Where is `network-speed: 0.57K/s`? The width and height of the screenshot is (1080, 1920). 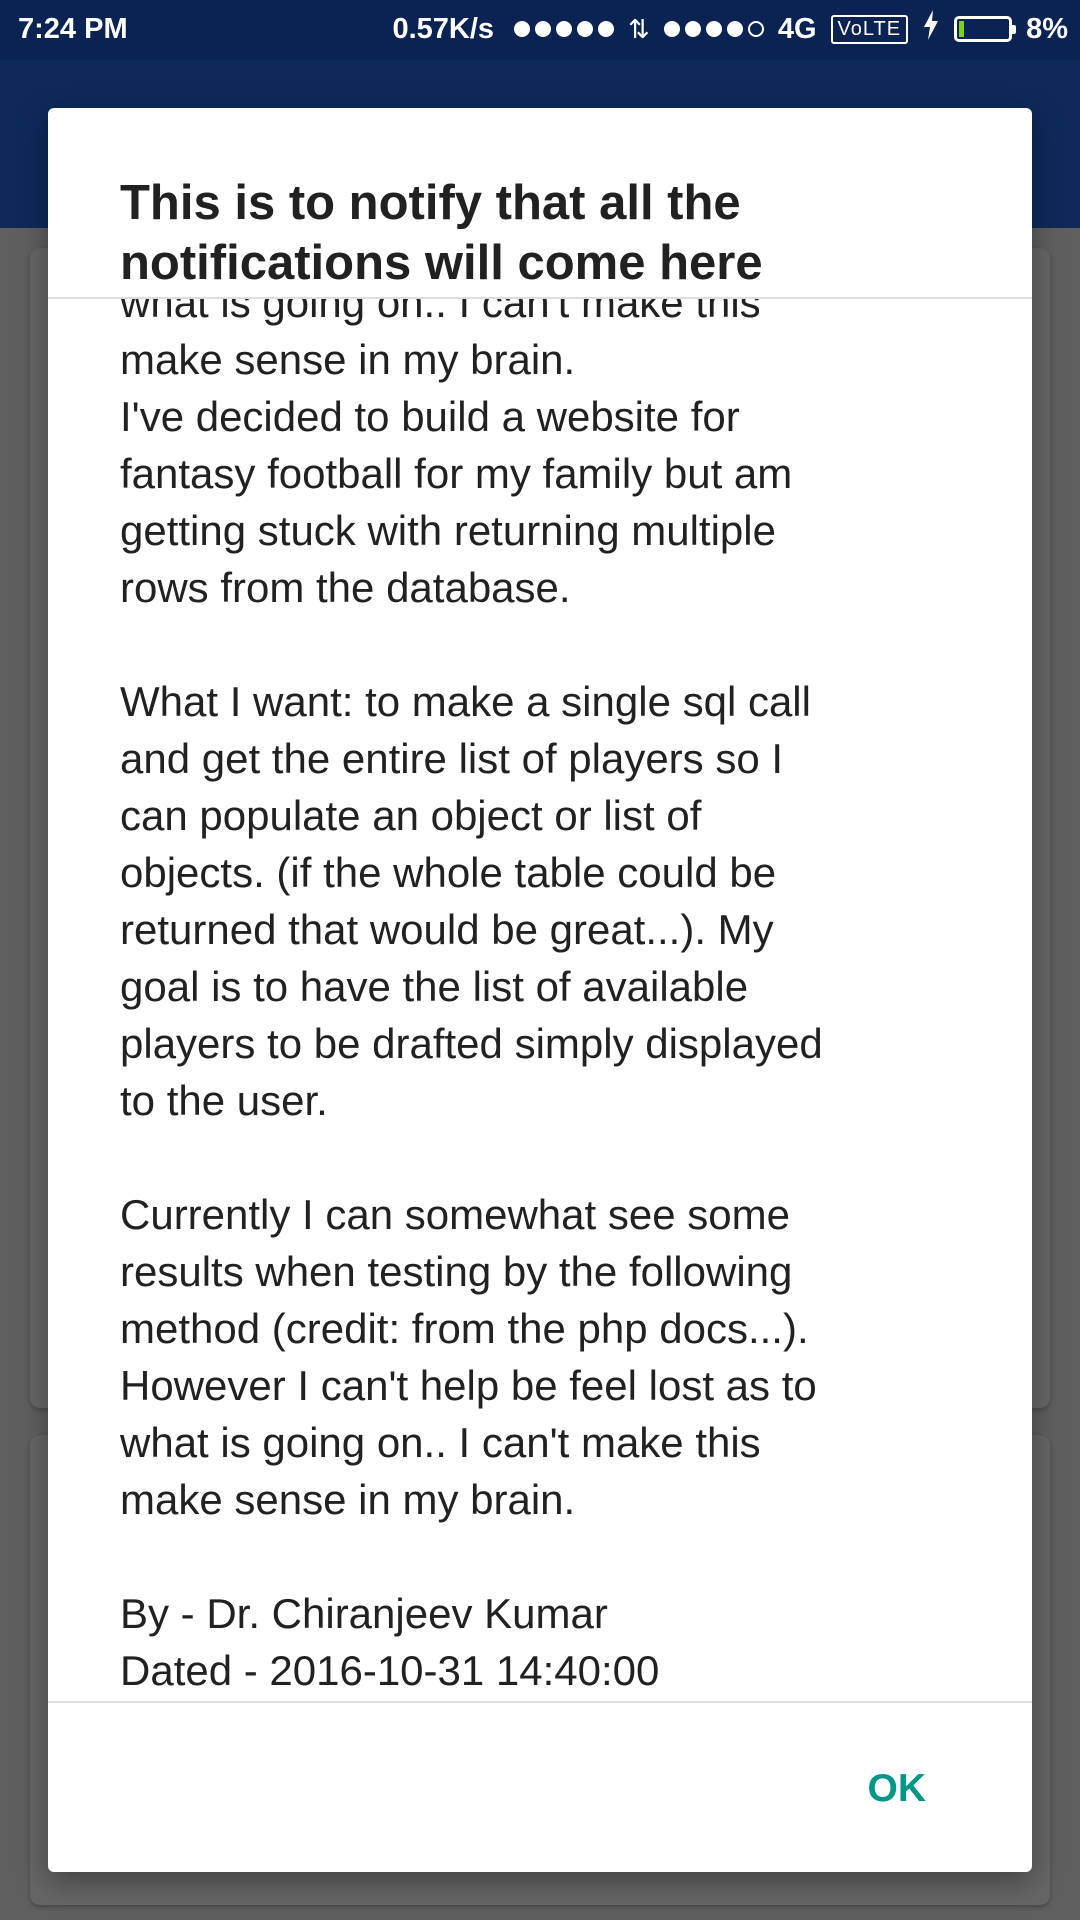 network-speed: 0.57K/s is located at coordinates (443, 28).